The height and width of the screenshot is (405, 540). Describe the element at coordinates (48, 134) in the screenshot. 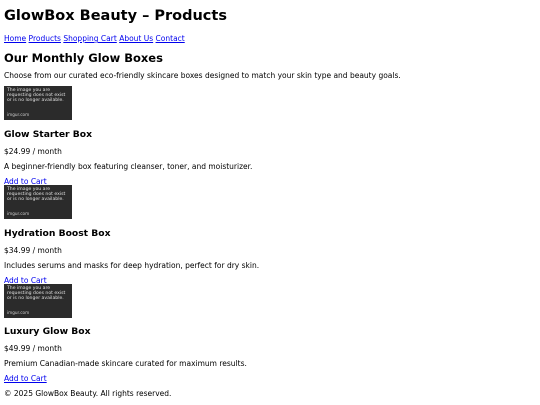

I see `product-name: Glow Starter Box` at that location.